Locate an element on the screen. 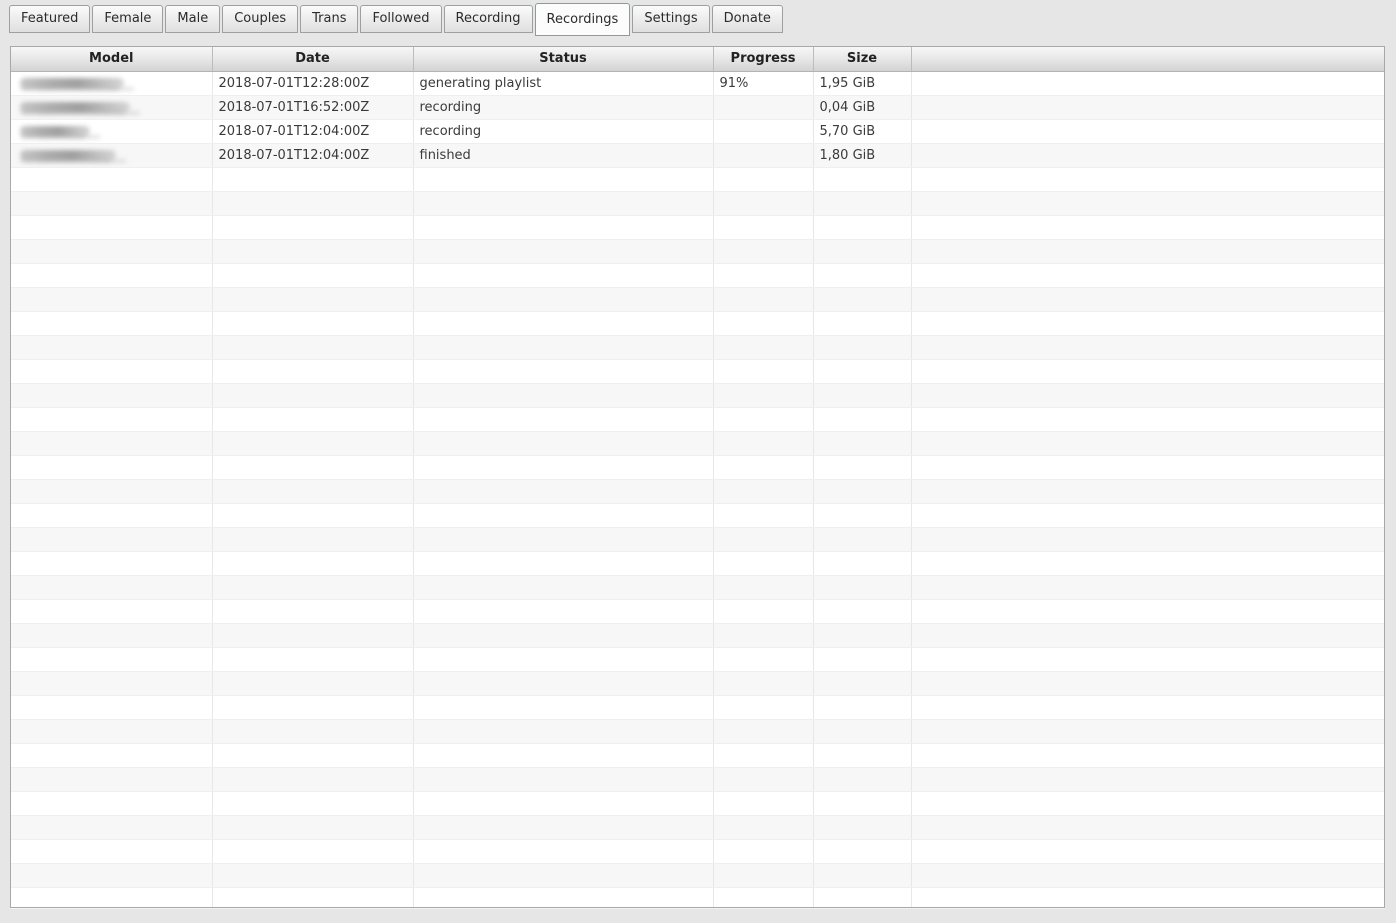  column-header-status: Status is located at coordinates (563, 59).